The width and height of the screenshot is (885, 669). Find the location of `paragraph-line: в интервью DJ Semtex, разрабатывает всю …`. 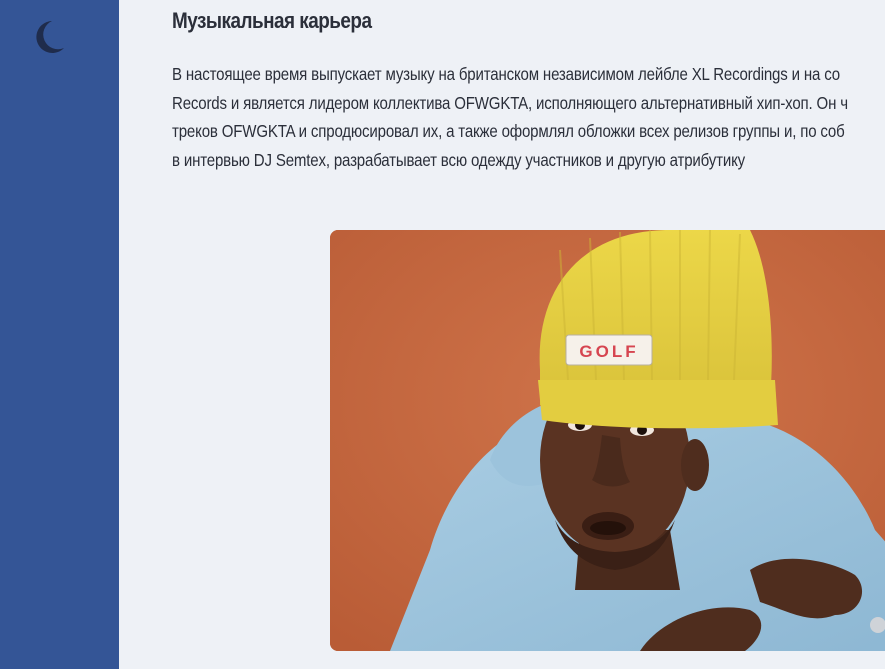

paragraph-line: в интервью DJ Semtex, разрабатывает всю … is located at coordinates (459, 159).